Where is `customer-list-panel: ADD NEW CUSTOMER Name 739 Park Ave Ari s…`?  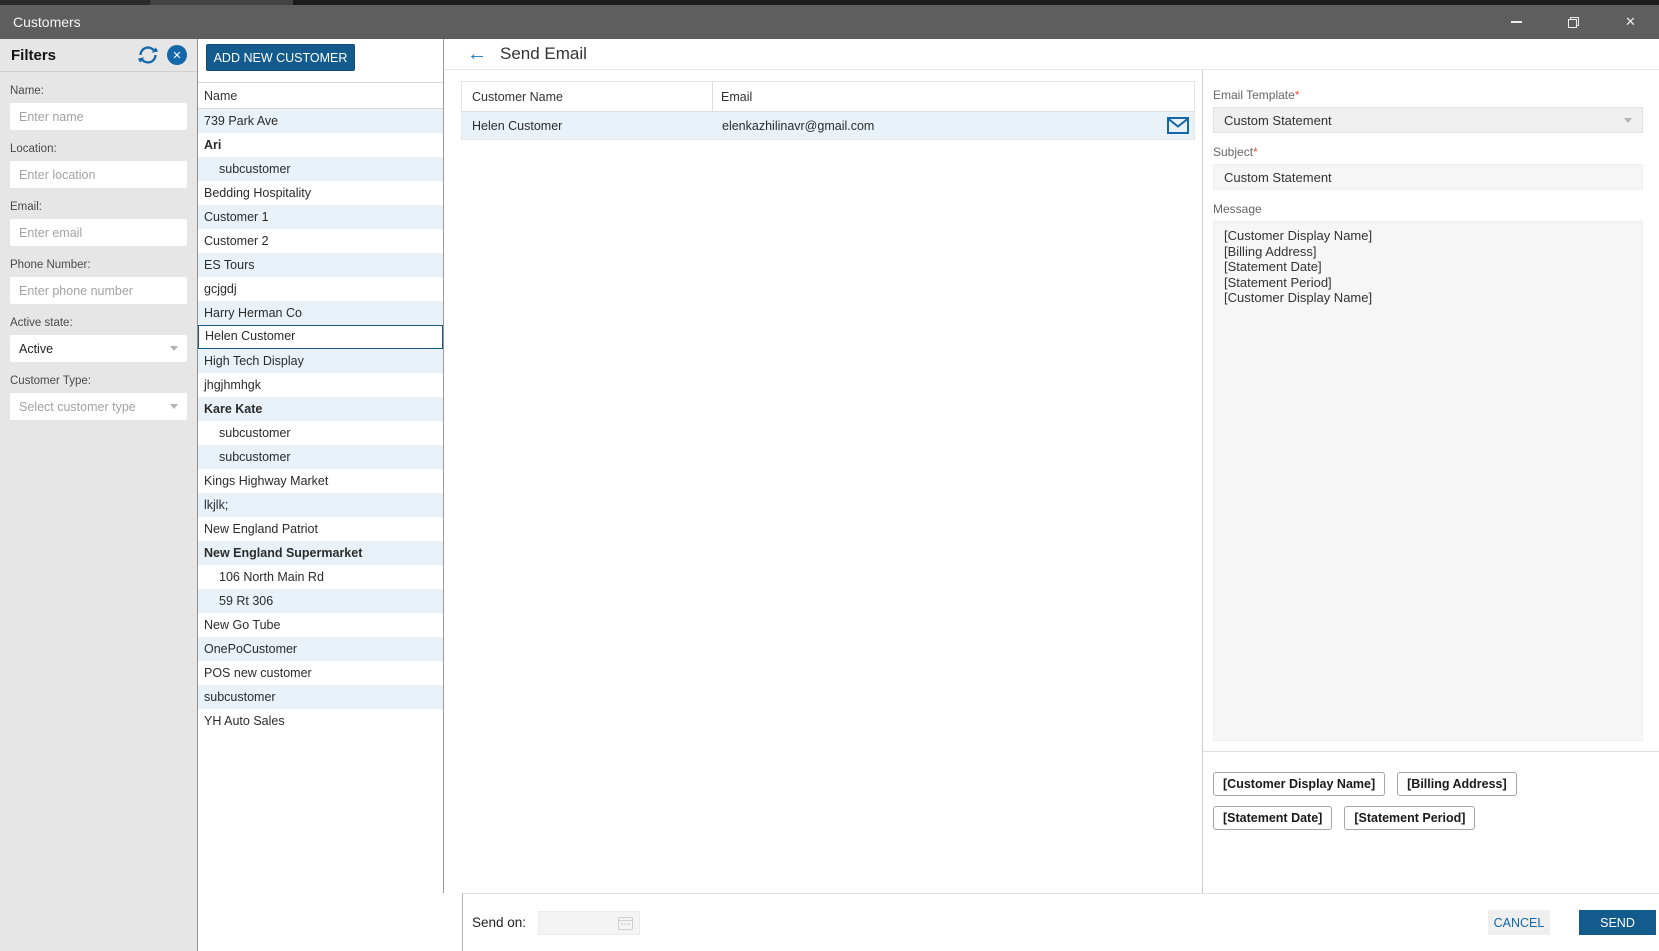 customer-list-panel: ADD NEW CUSTOMER Name 739 Park Ave Ari s… is located at coordinates (320, 495).